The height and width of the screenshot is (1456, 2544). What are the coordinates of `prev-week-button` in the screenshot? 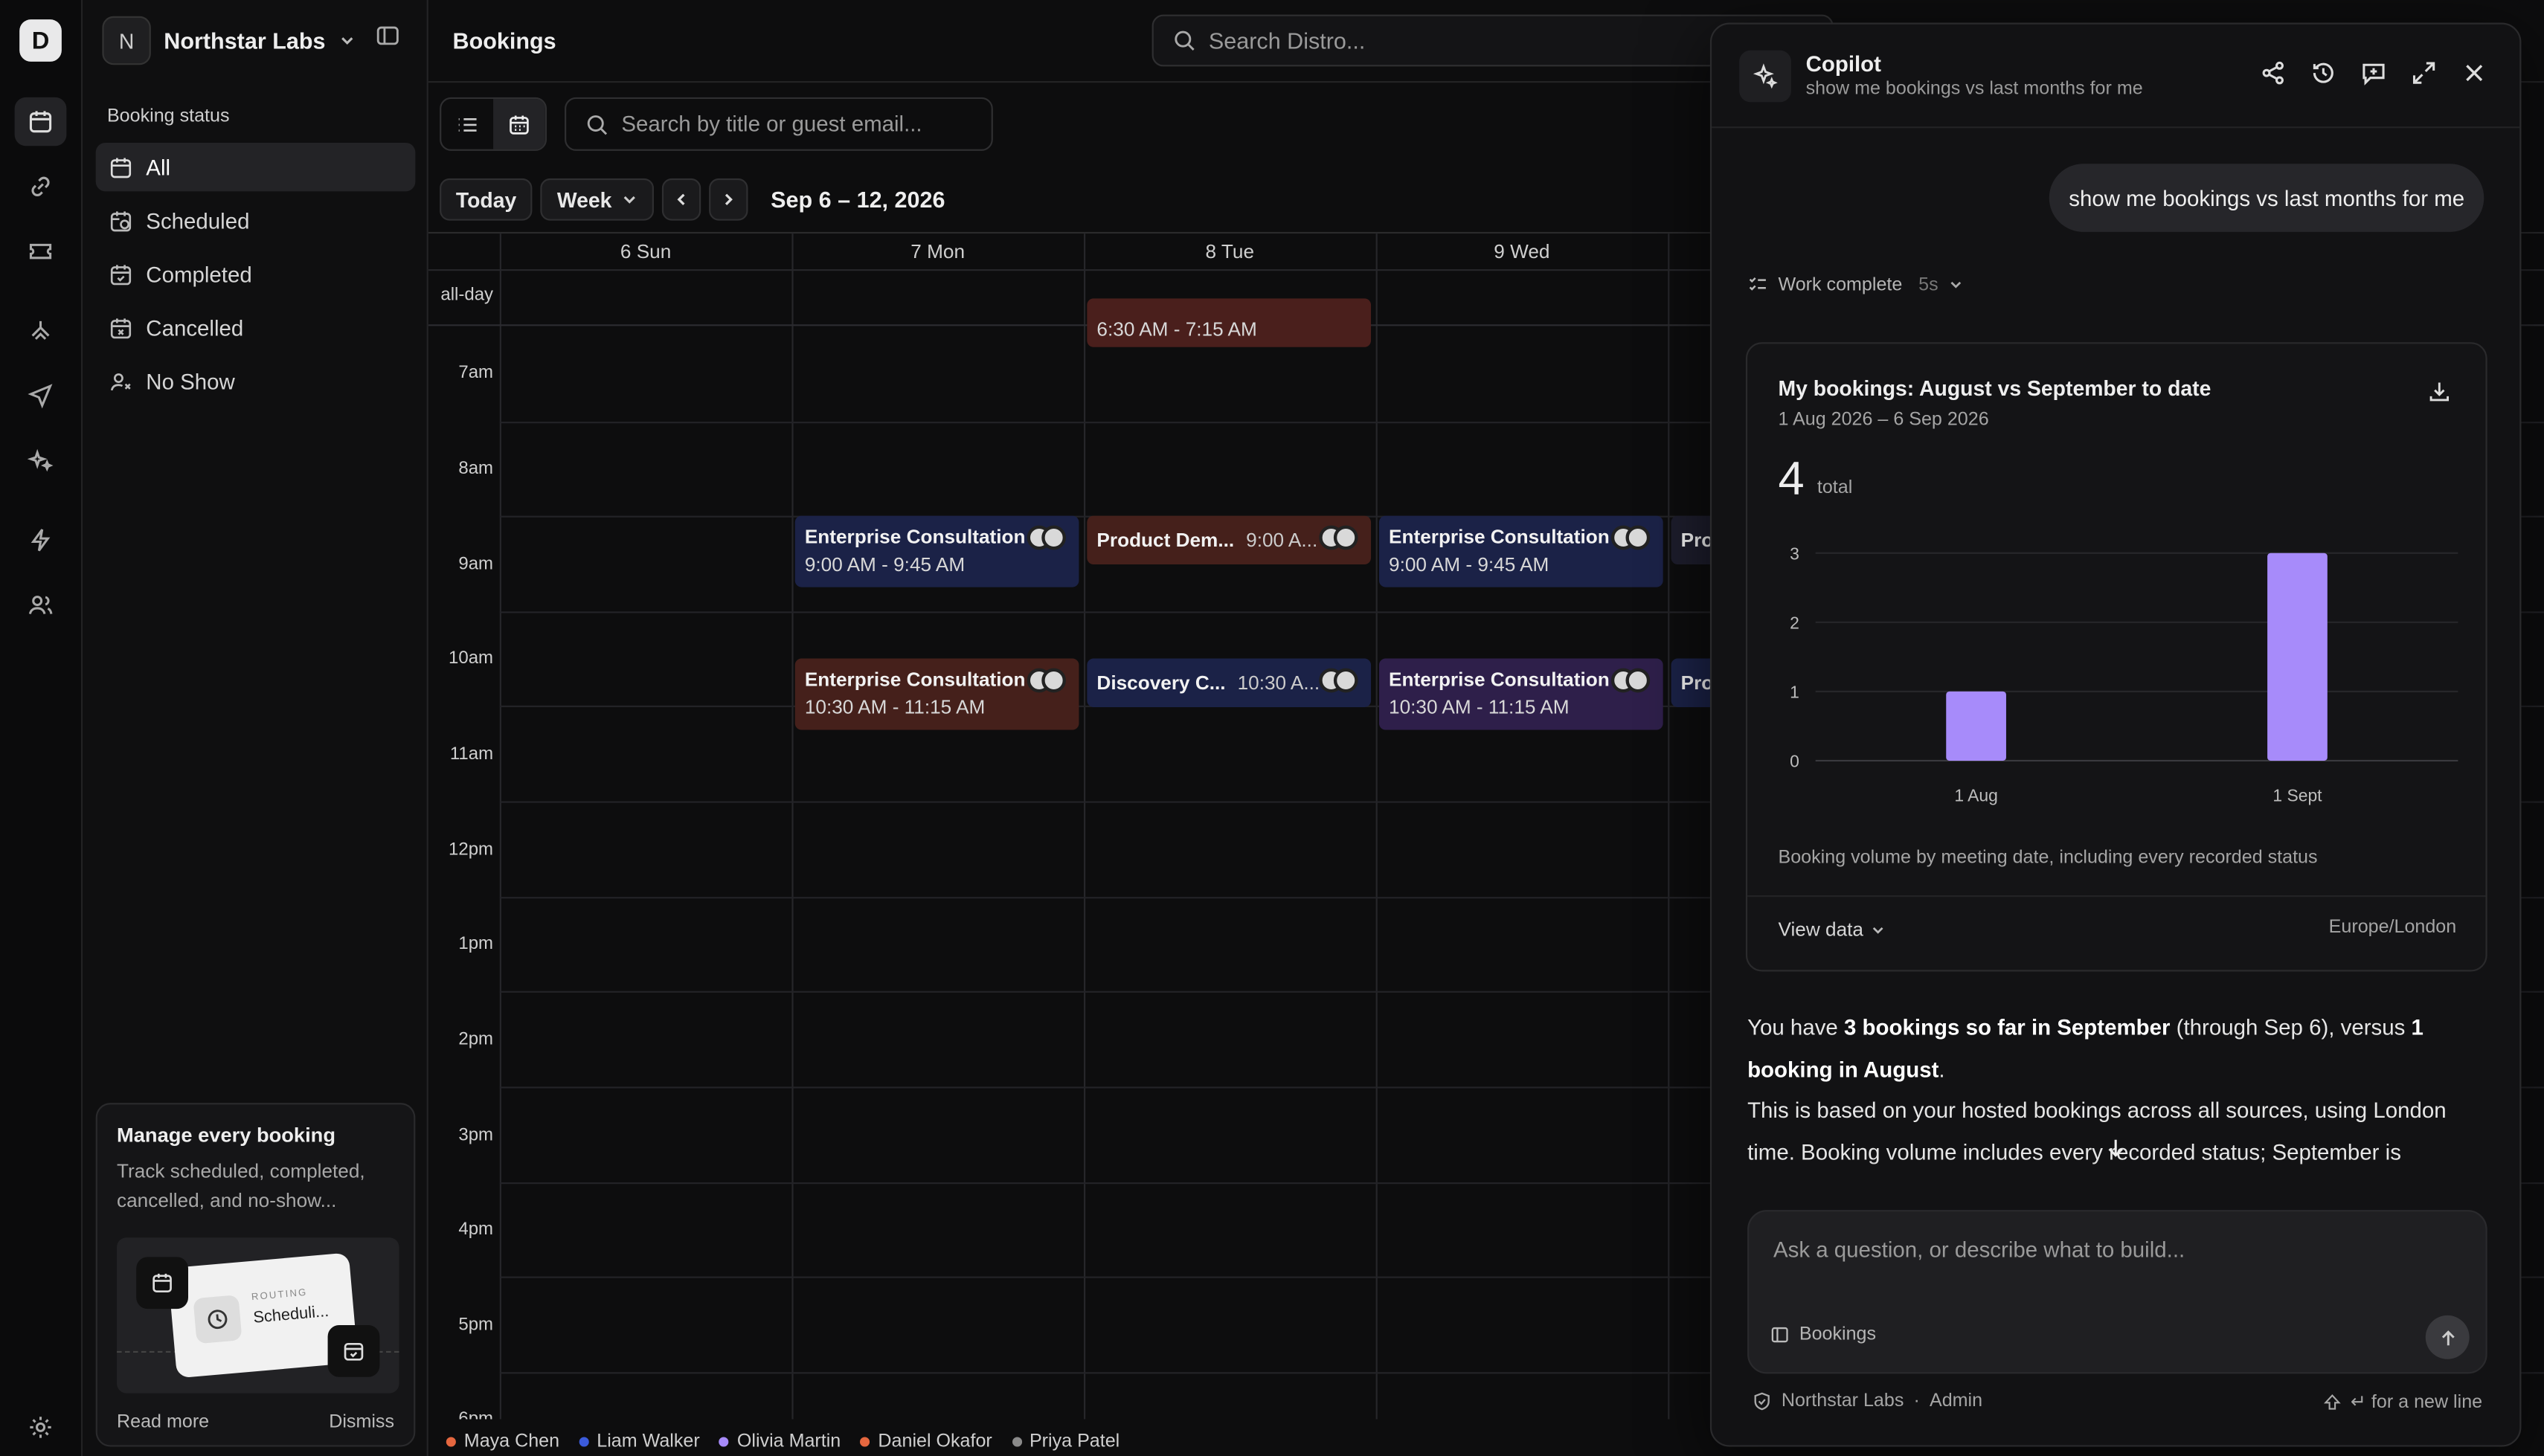 It's located at (681, 199).